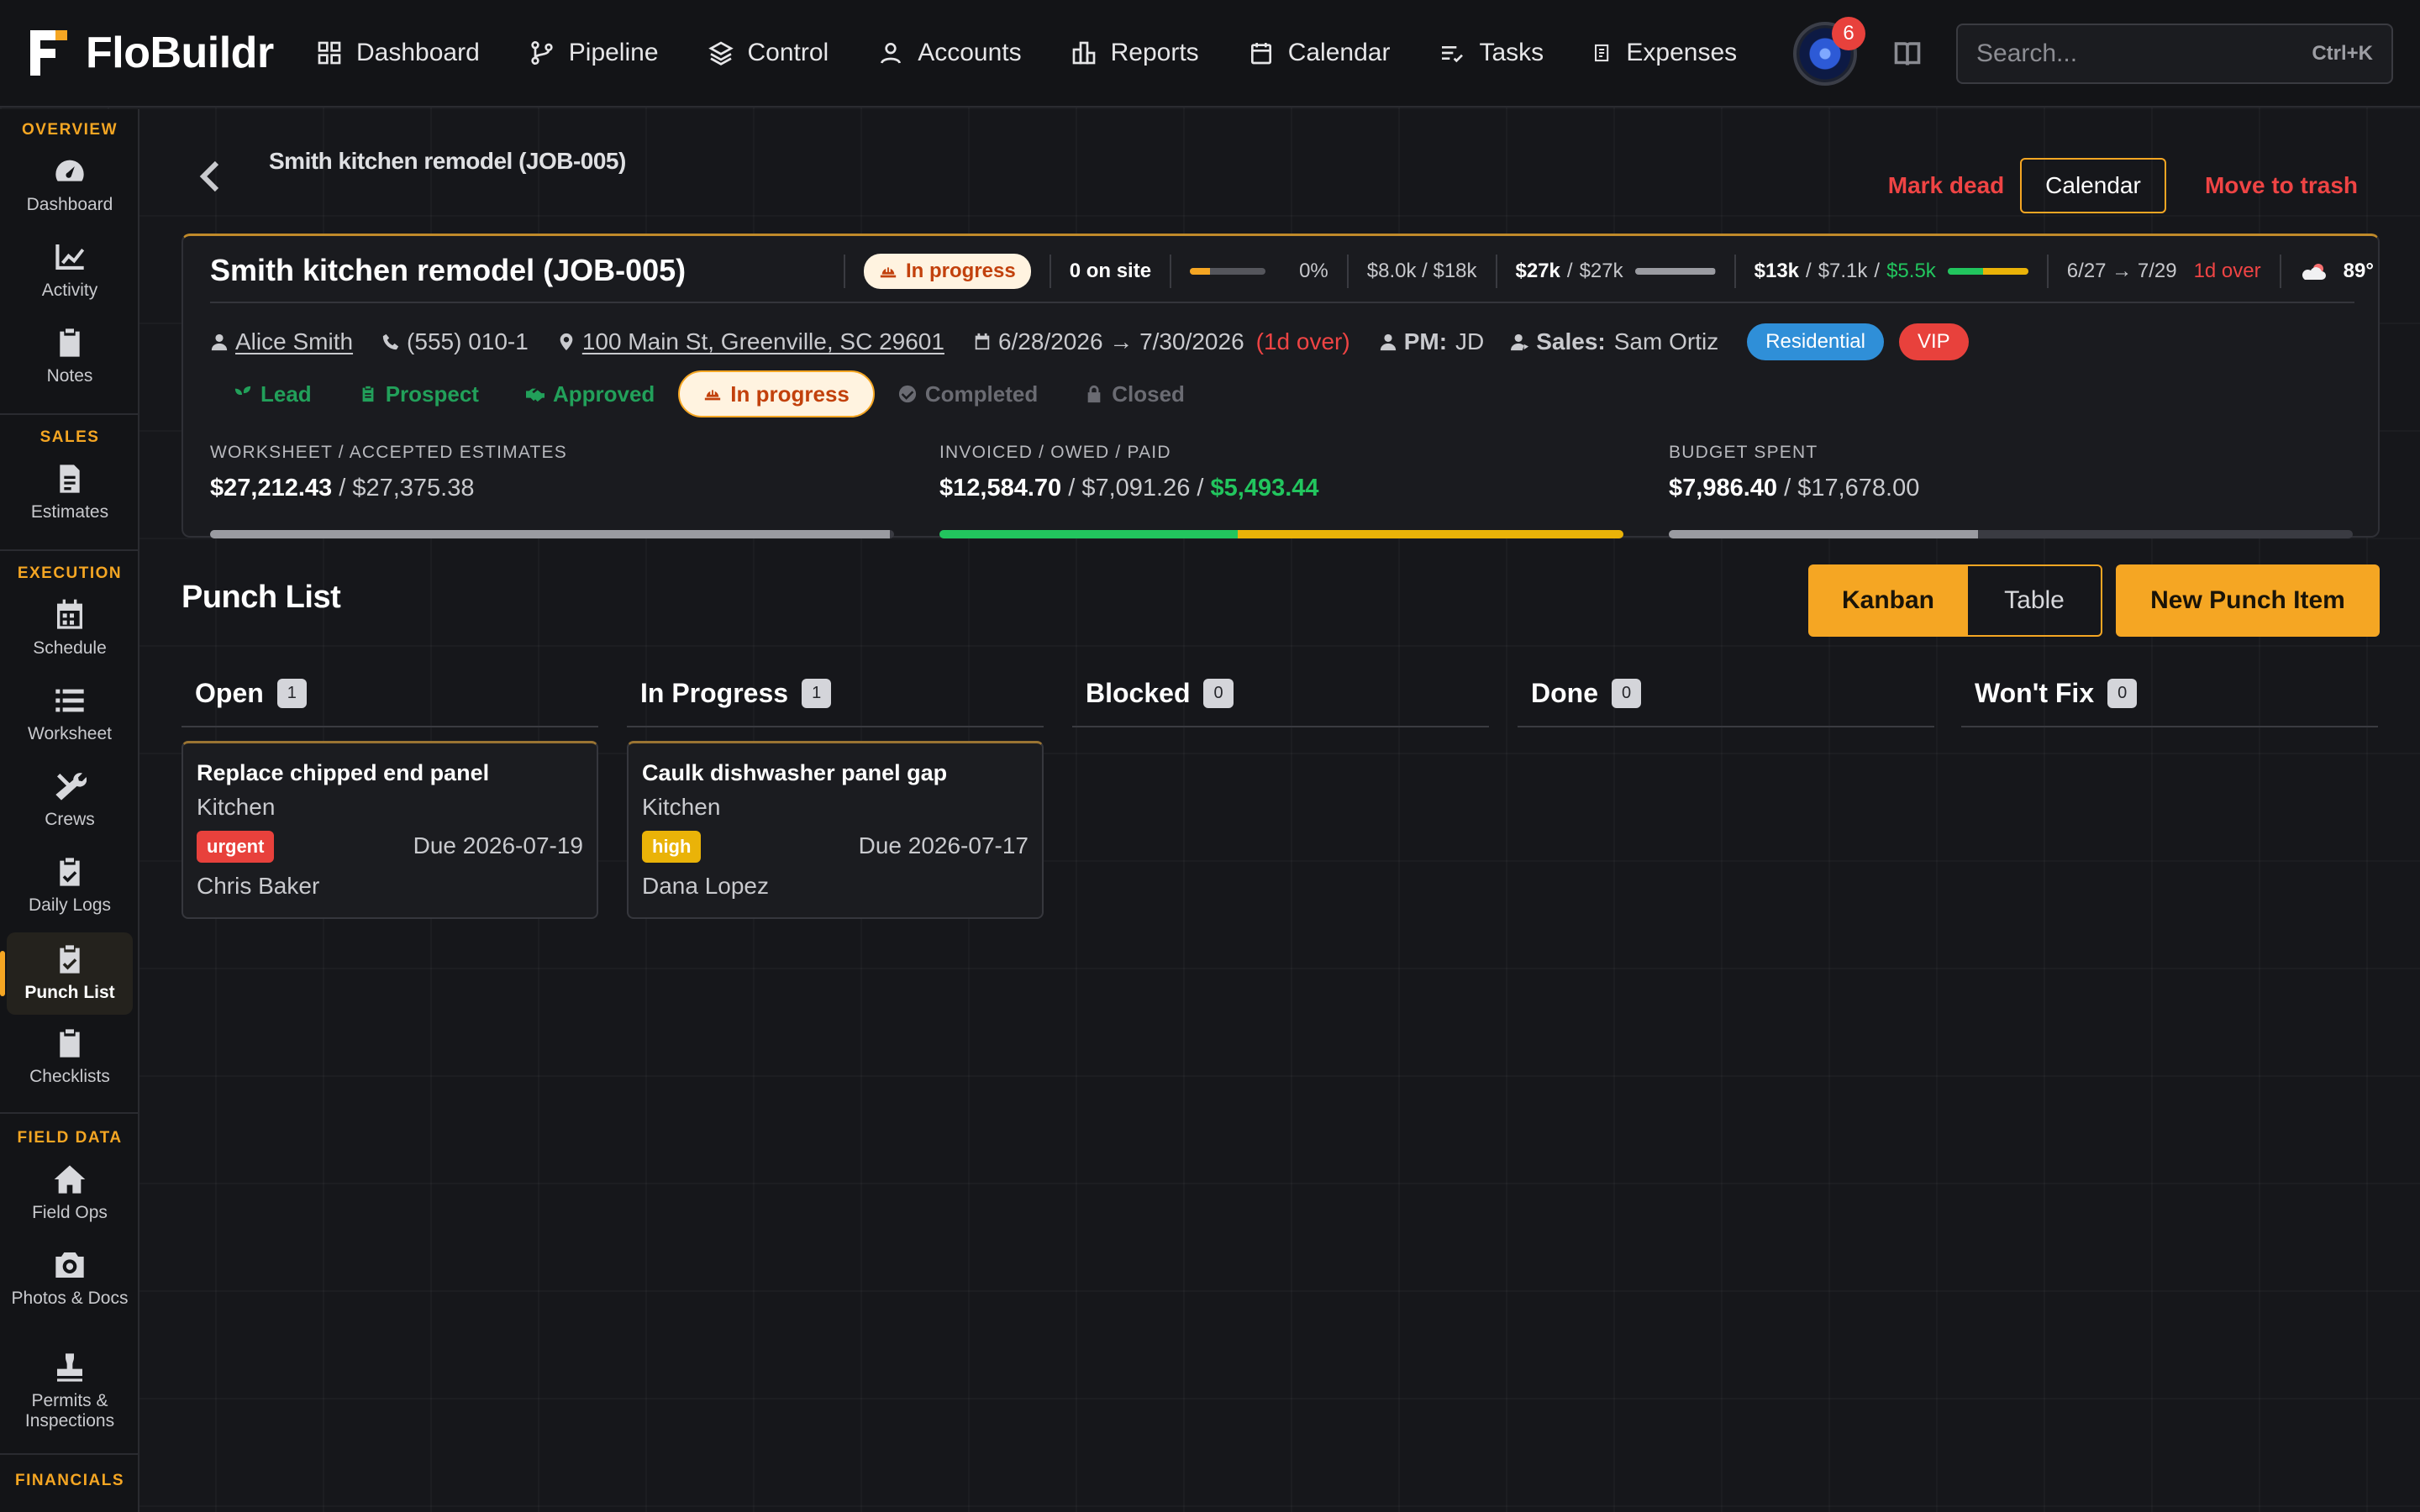 This screenshot has width=2420, height=1512. What do you see at coordinates (69, 992) in the screenshot?
I see `sidebar-item-label: Punch List` at bounding box center [69, 992].